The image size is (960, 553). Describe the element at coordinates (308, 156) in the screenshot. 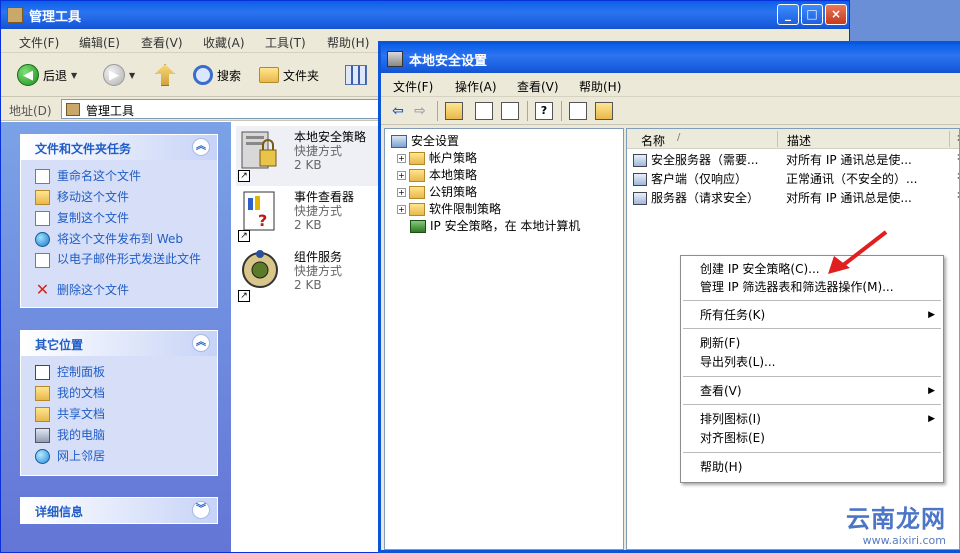

I see `file-item-local-security-policy: ↗ 本地安全策略 快捷方式 2 KB` at that location.